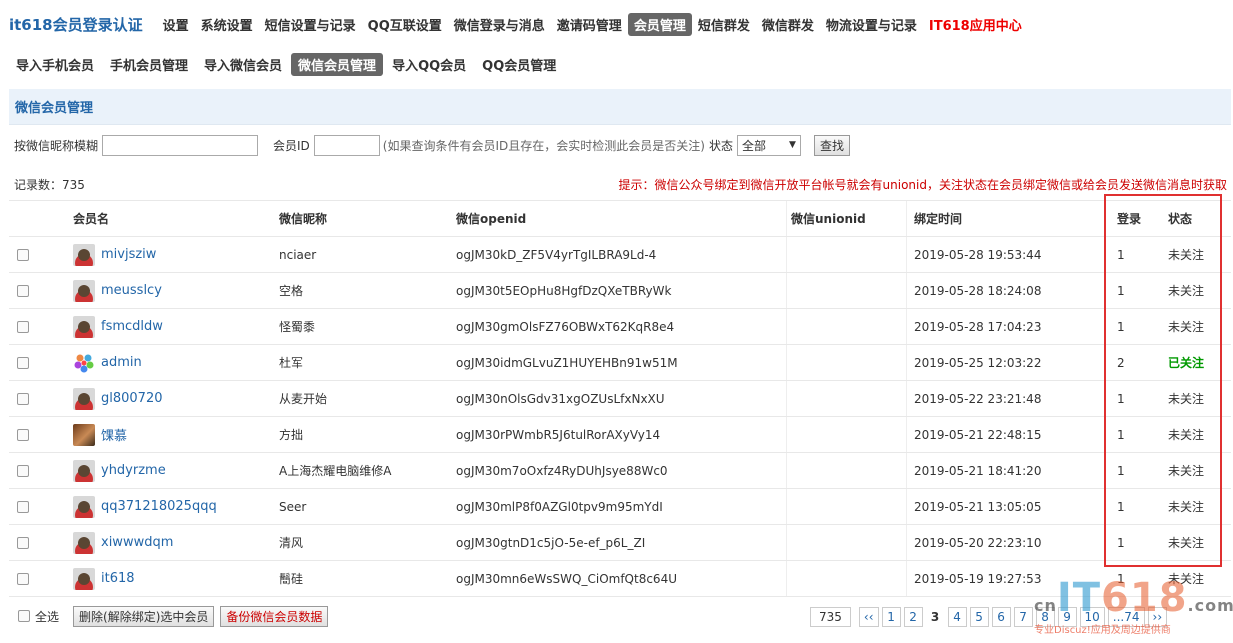  Describe the element at coordinates (54, 108) in the screenshot. I see `section-title: 微信会员管理` at that location.